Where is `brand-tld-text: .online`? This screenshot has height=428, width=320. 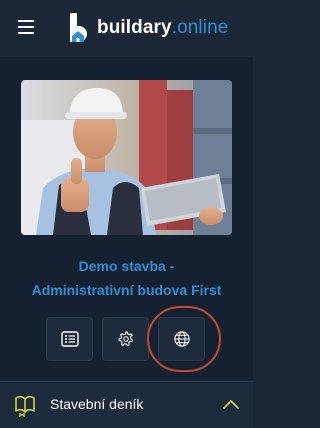 brand-tld-text: .online is located at coordinates (200, 27).